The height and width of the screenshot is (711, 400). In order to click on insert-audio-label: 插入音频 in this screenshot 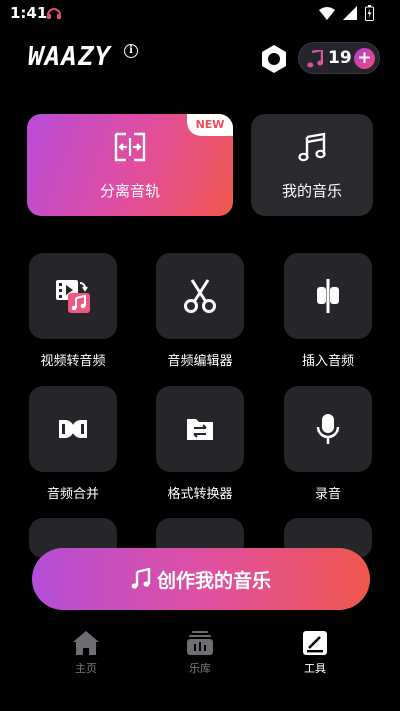, I will do `click(327, 361)`.